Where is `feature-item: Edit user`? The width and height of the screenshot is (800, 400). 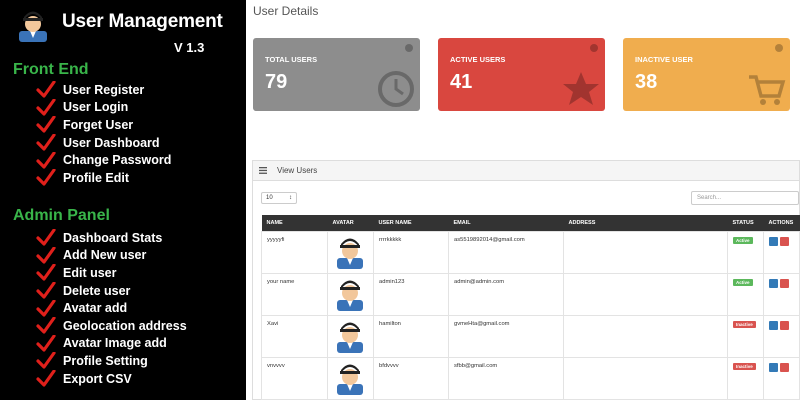
feature-item: Edit user is located at coordinates (111, 273).